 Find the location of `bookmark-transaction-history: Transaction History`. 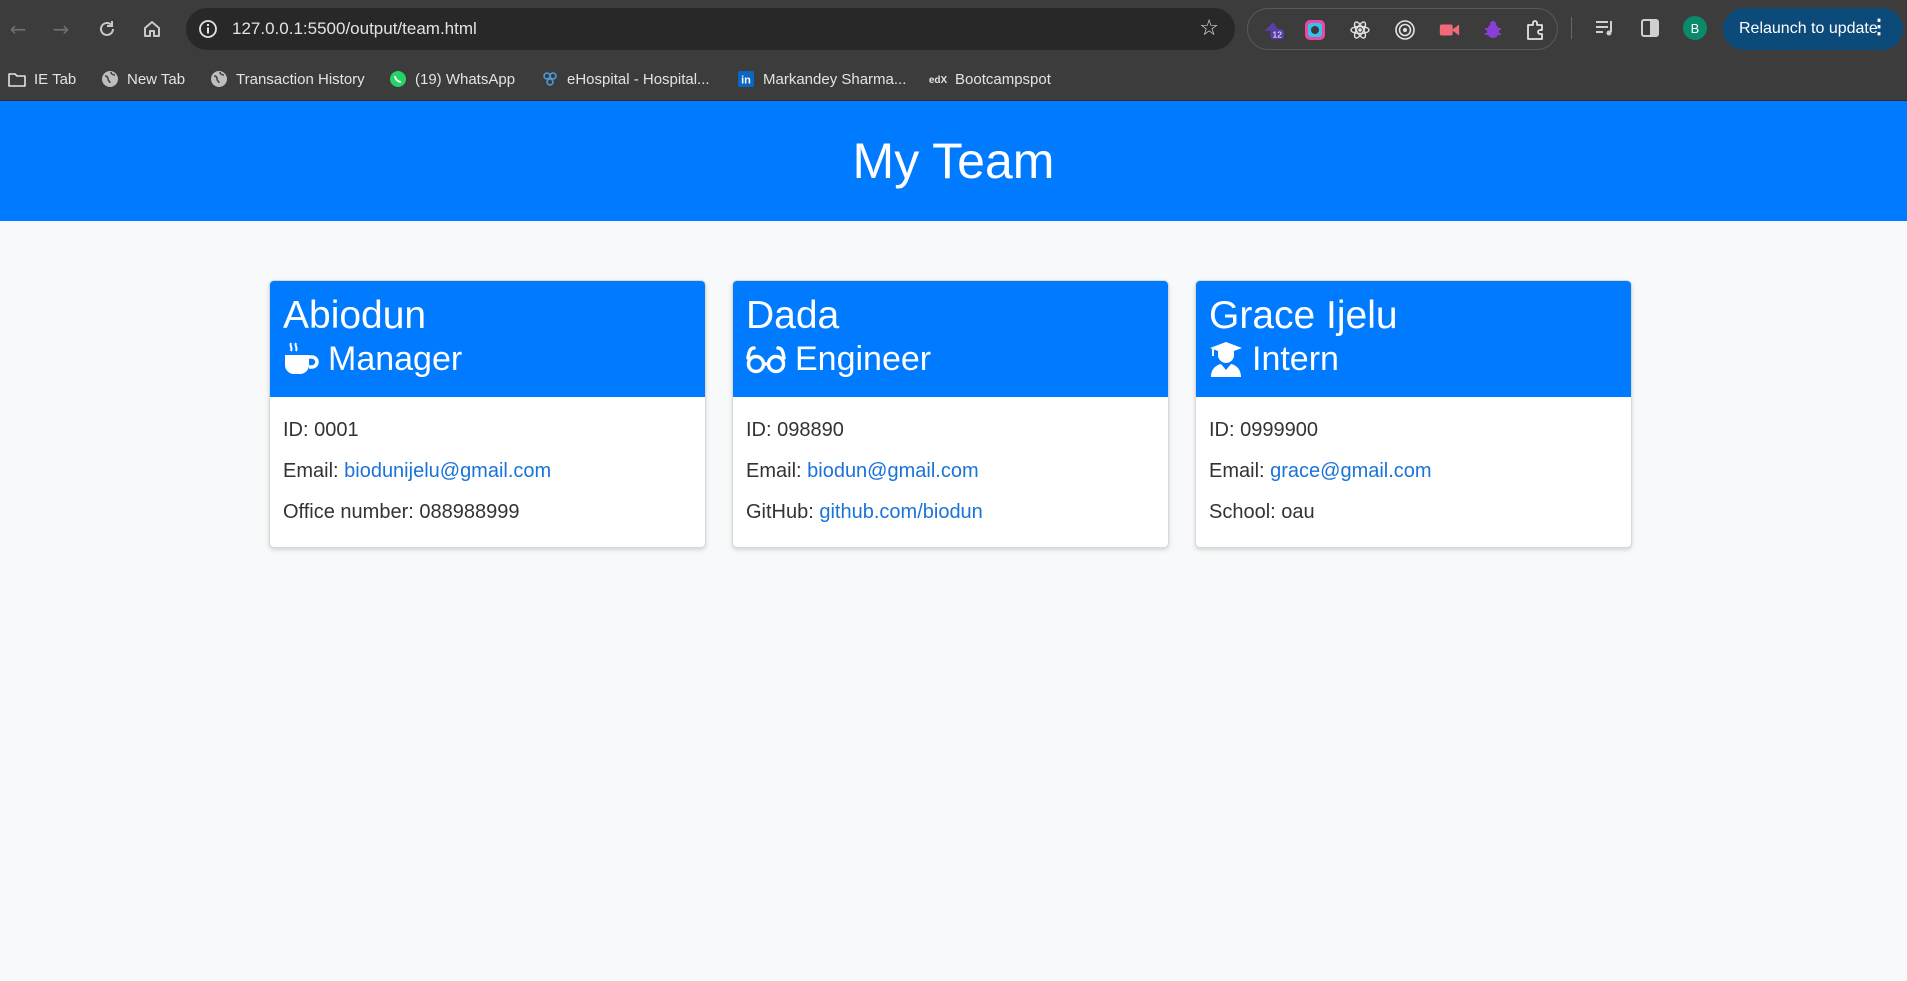

bookmark-transaction-history: Transaction History is located at coordinates (287, 79).